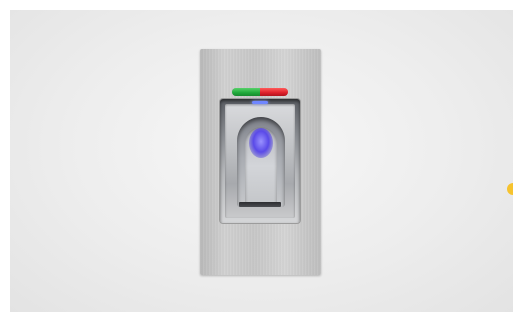 The image size is (513, 312). What do you see at coordinates (260, 204) in the screenshot?
I see `swipe-sensor-slot` at bounding box center [260, 204].